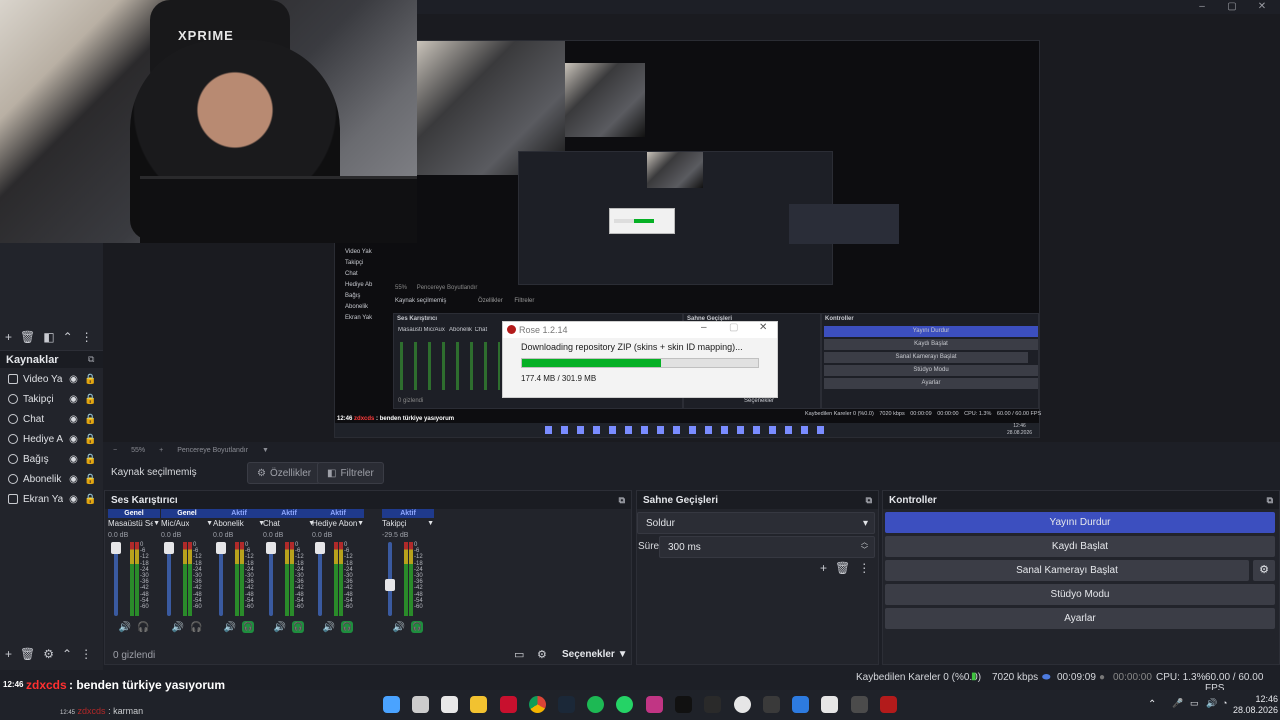 Image resolution: width=1280 pixels, height=720 pixels. What do you see at coordinates (51, 439) in the screenshot?
I see `source-item-hediye: Hediye Ab ◉ 🔒` at bounding box center [51, 439].